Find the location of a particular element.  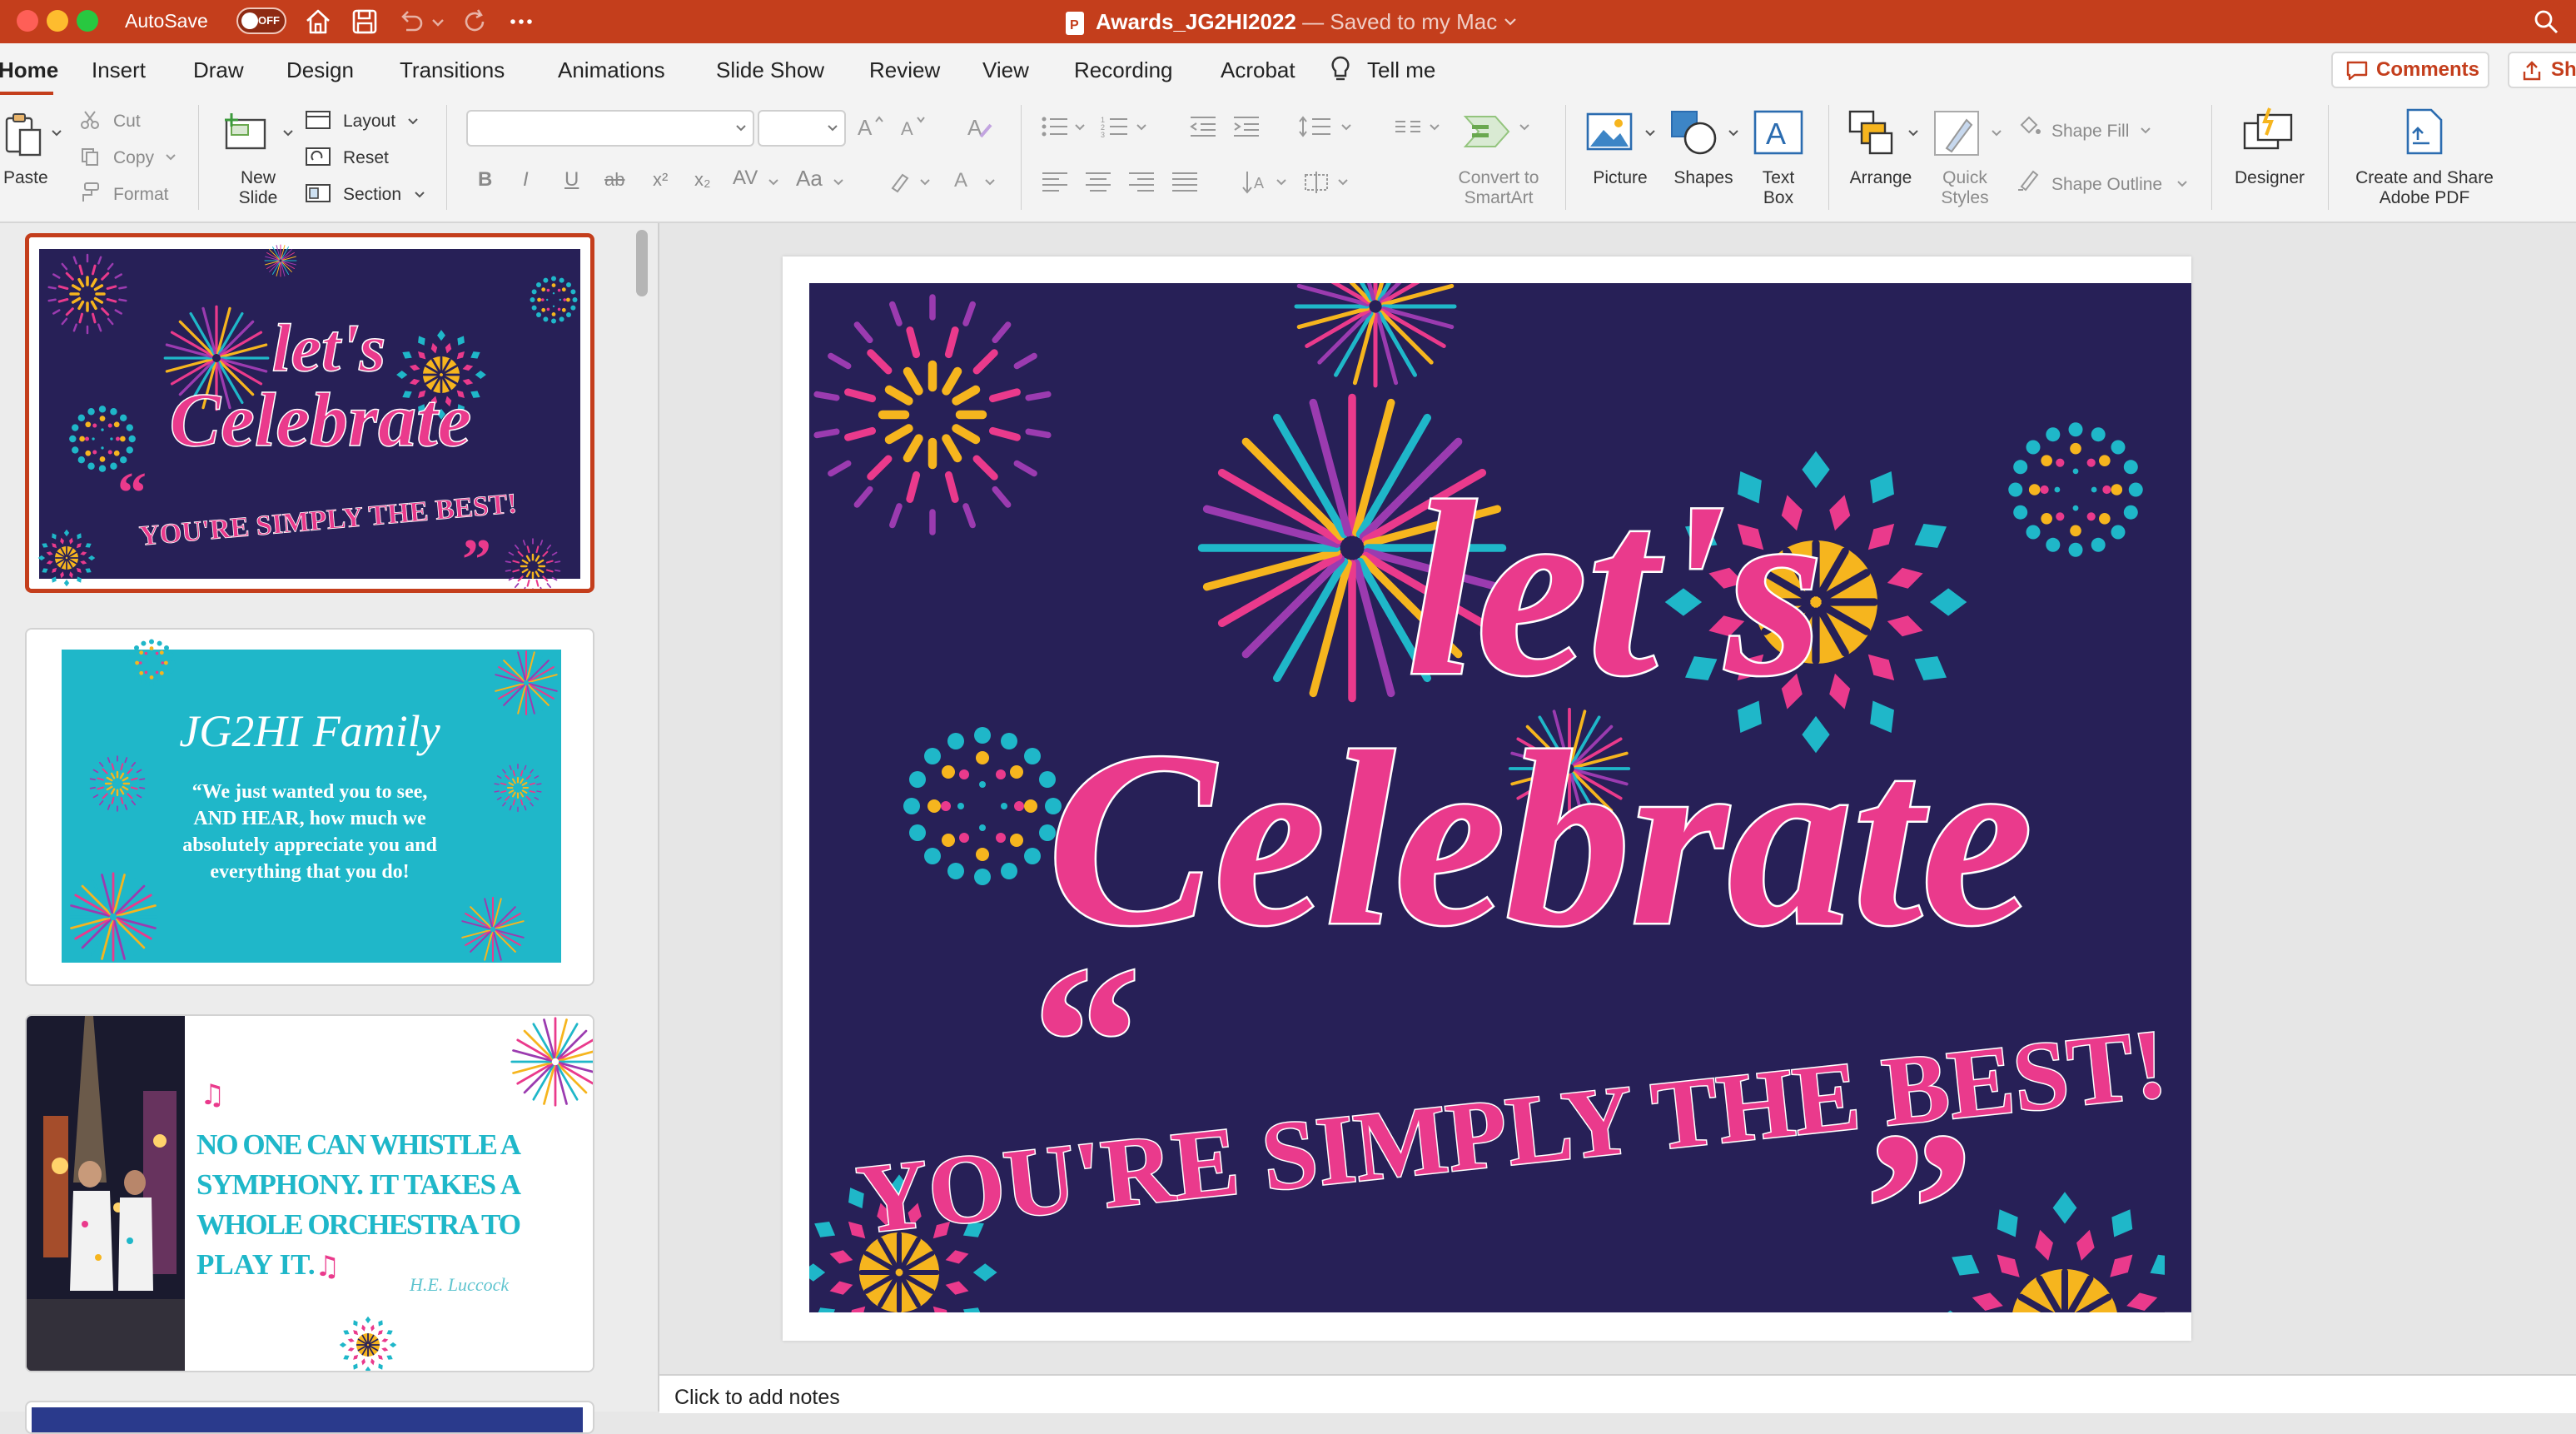

thumbnail-scrollbar is located at coordinates (642, 263).